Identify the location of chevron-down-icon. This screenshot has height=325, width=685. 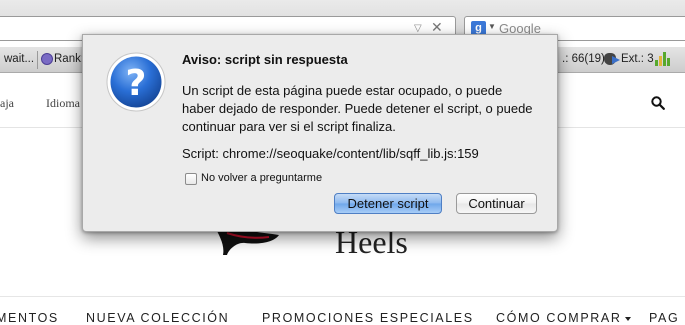
(628, 318).